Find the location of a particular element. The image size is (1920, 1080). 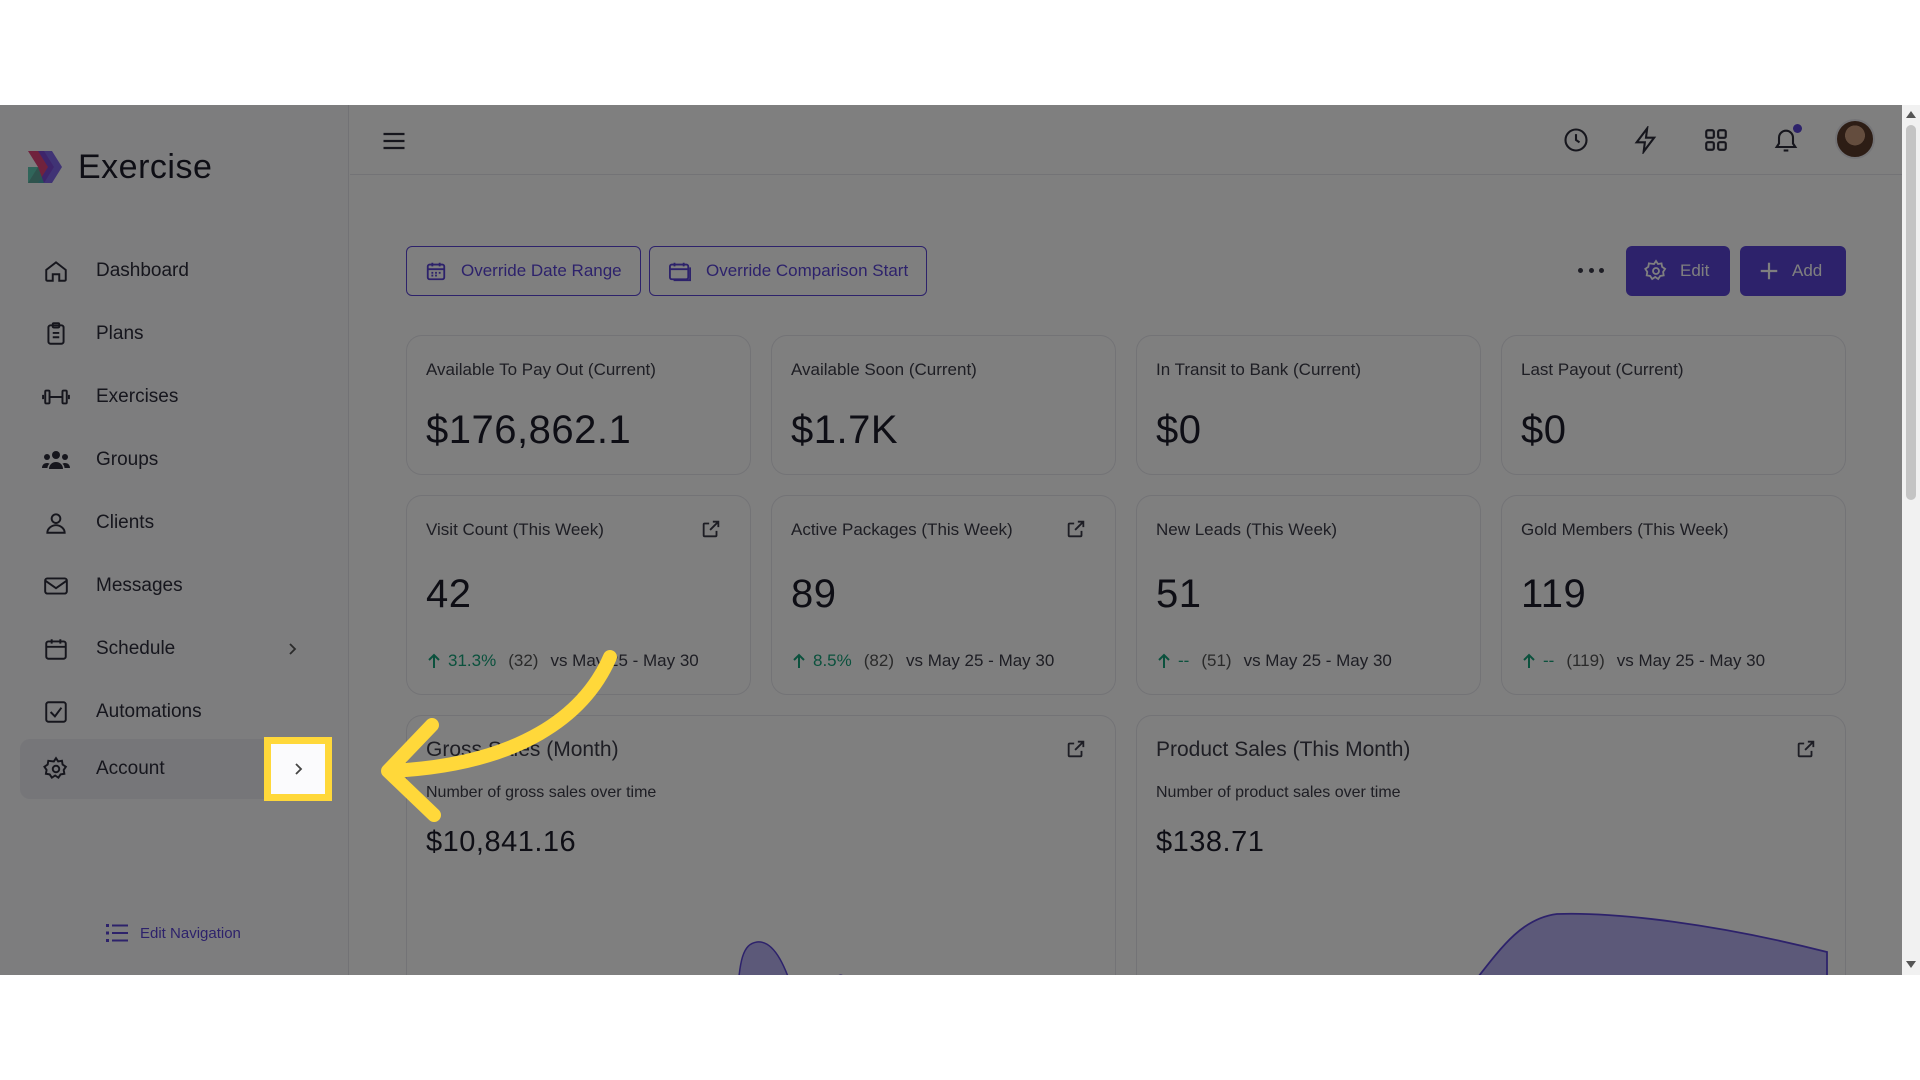

sidebar-item-groups: Groups is located at coordinates (175, 460).